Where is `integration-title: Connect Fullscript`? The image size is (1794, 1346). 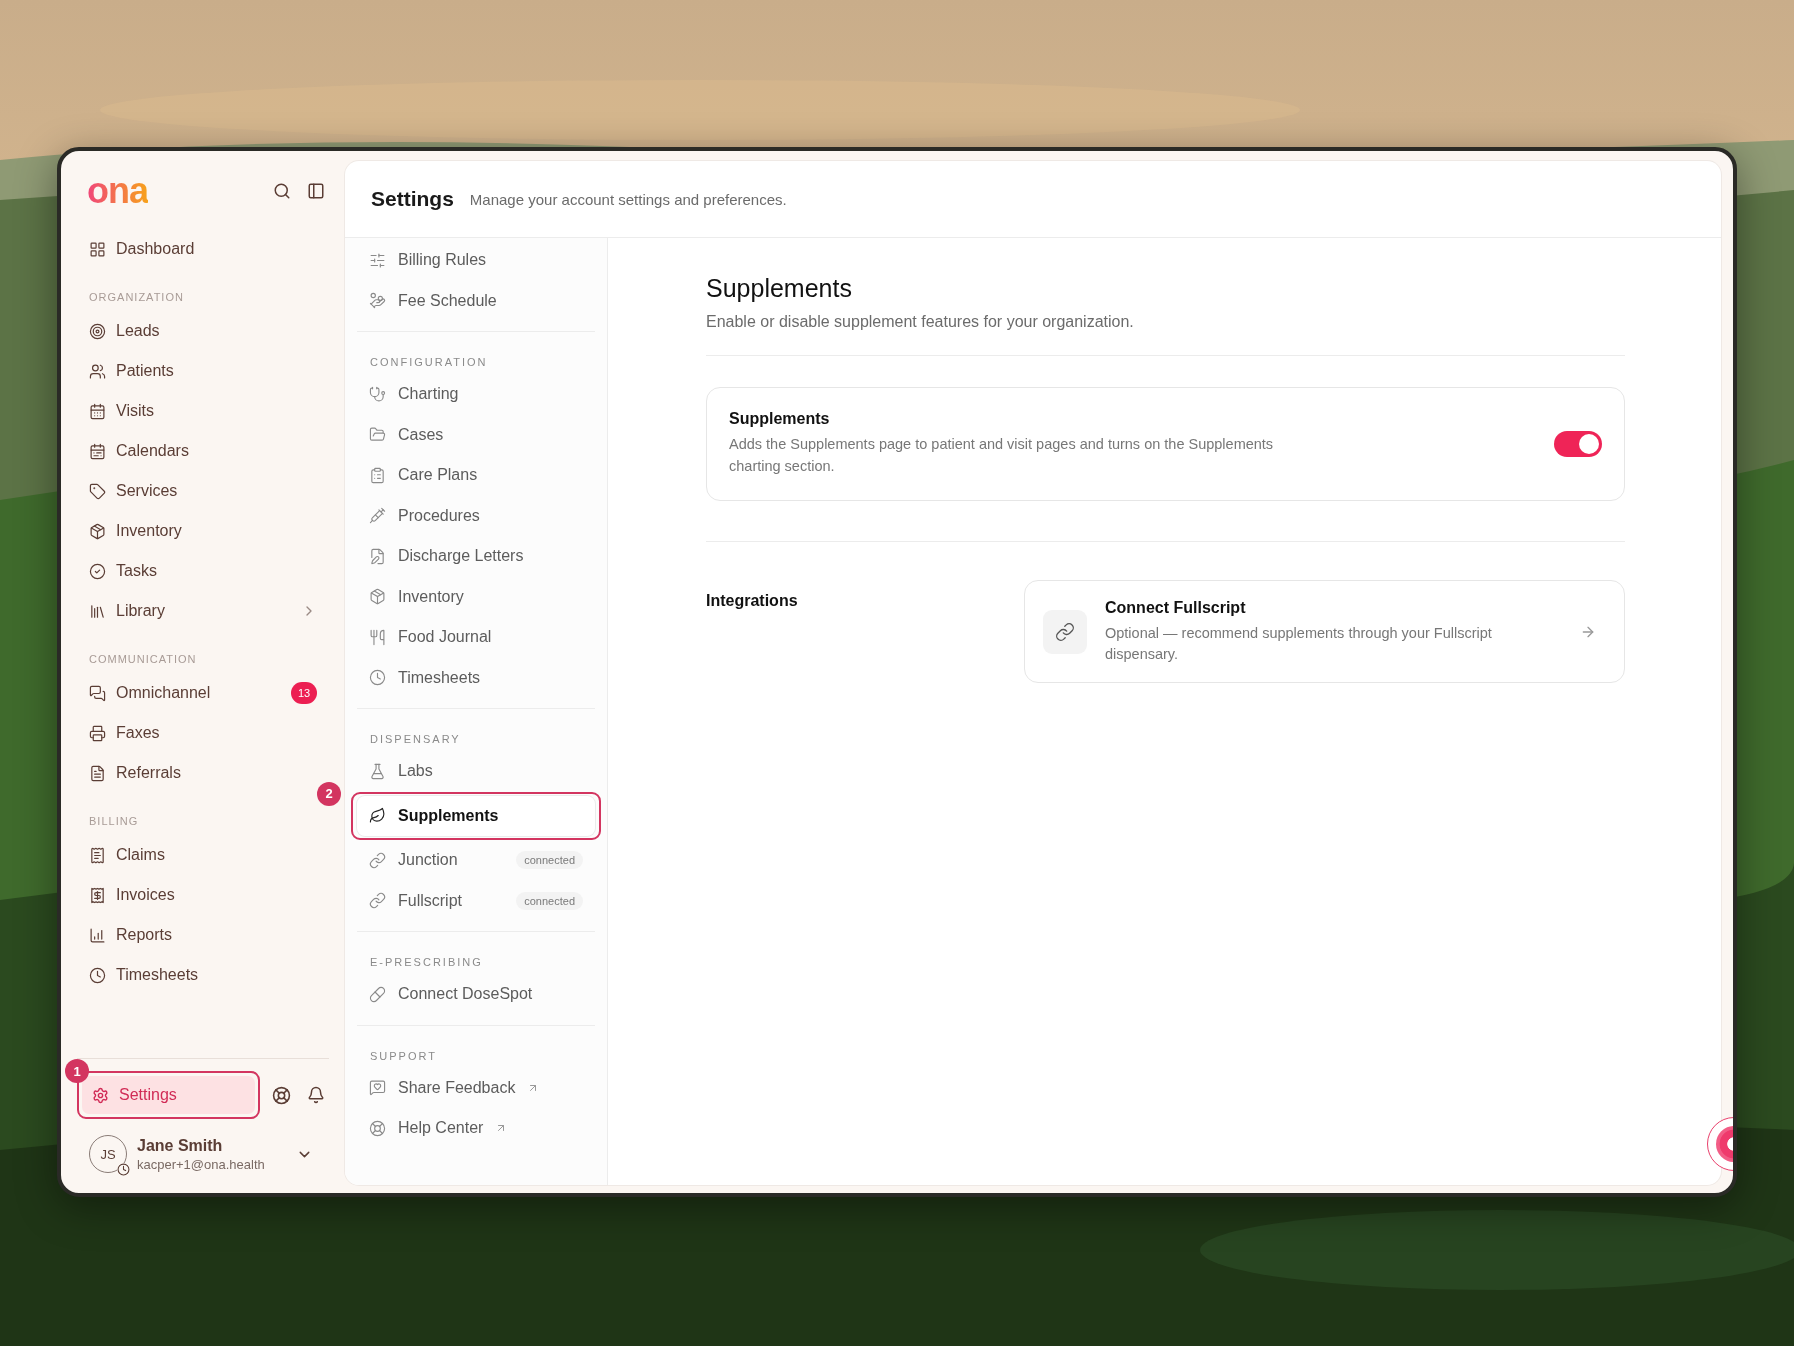 integration-title: Connect Fullscript is located at coordinates (1176, 607).